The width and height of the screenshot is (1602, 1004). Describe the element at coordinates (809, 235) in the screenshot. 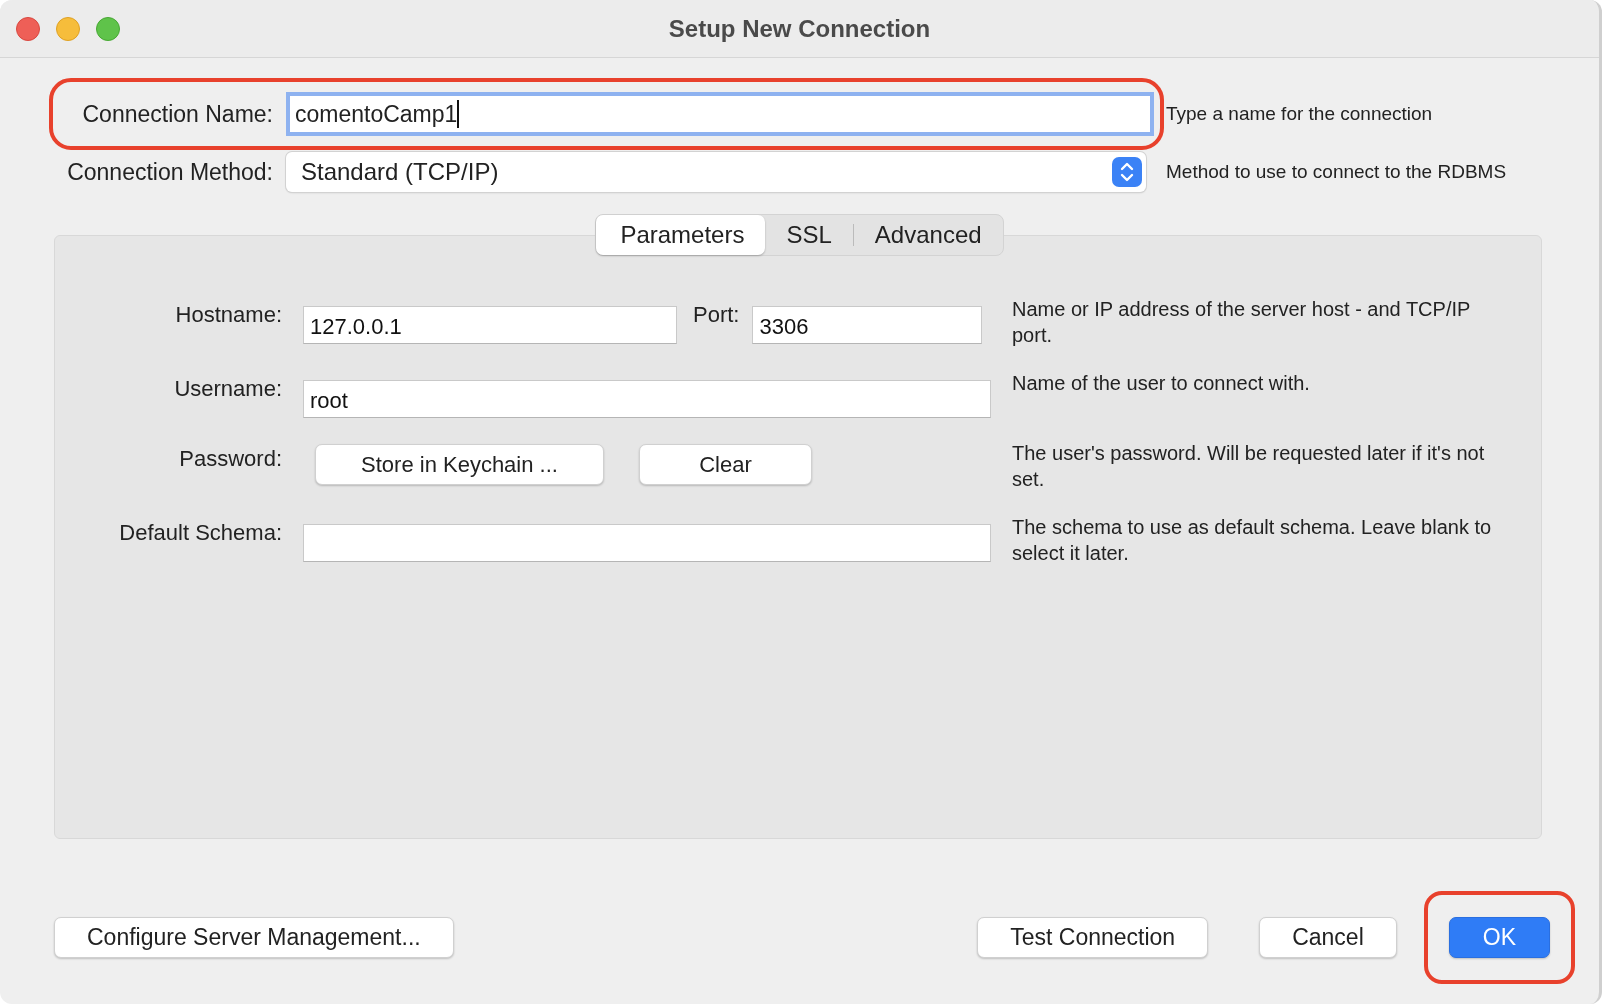

I see `tab: SSL` at that location.